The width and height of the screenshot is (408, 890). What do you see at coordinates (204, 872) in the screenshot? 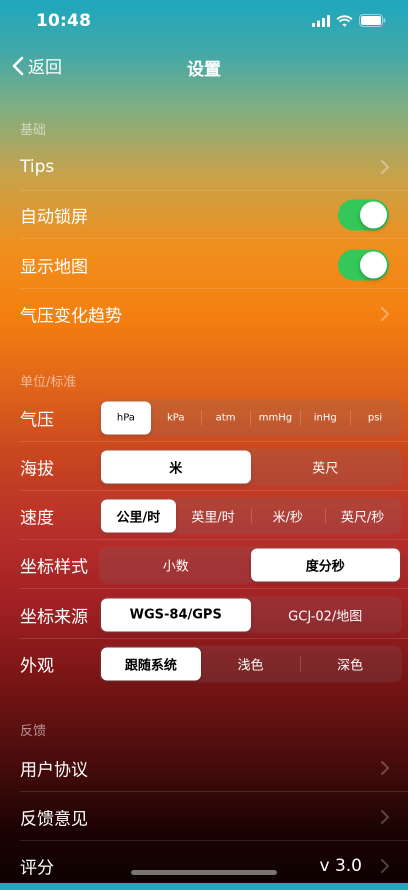
I see `home-indicator` at bounding box center [204, 872].